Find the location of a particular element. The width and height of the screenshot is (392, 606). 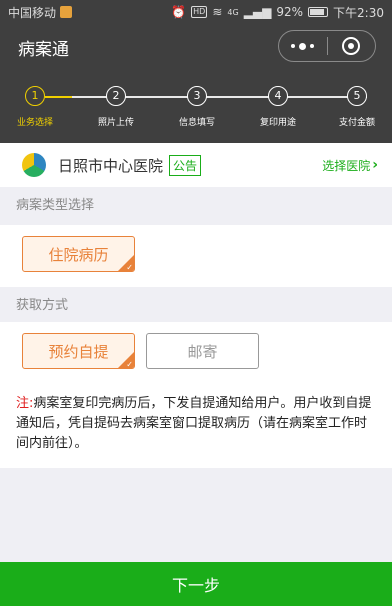

choose-hospital-link: 选择医院 › is located at coordinates (350, 165).